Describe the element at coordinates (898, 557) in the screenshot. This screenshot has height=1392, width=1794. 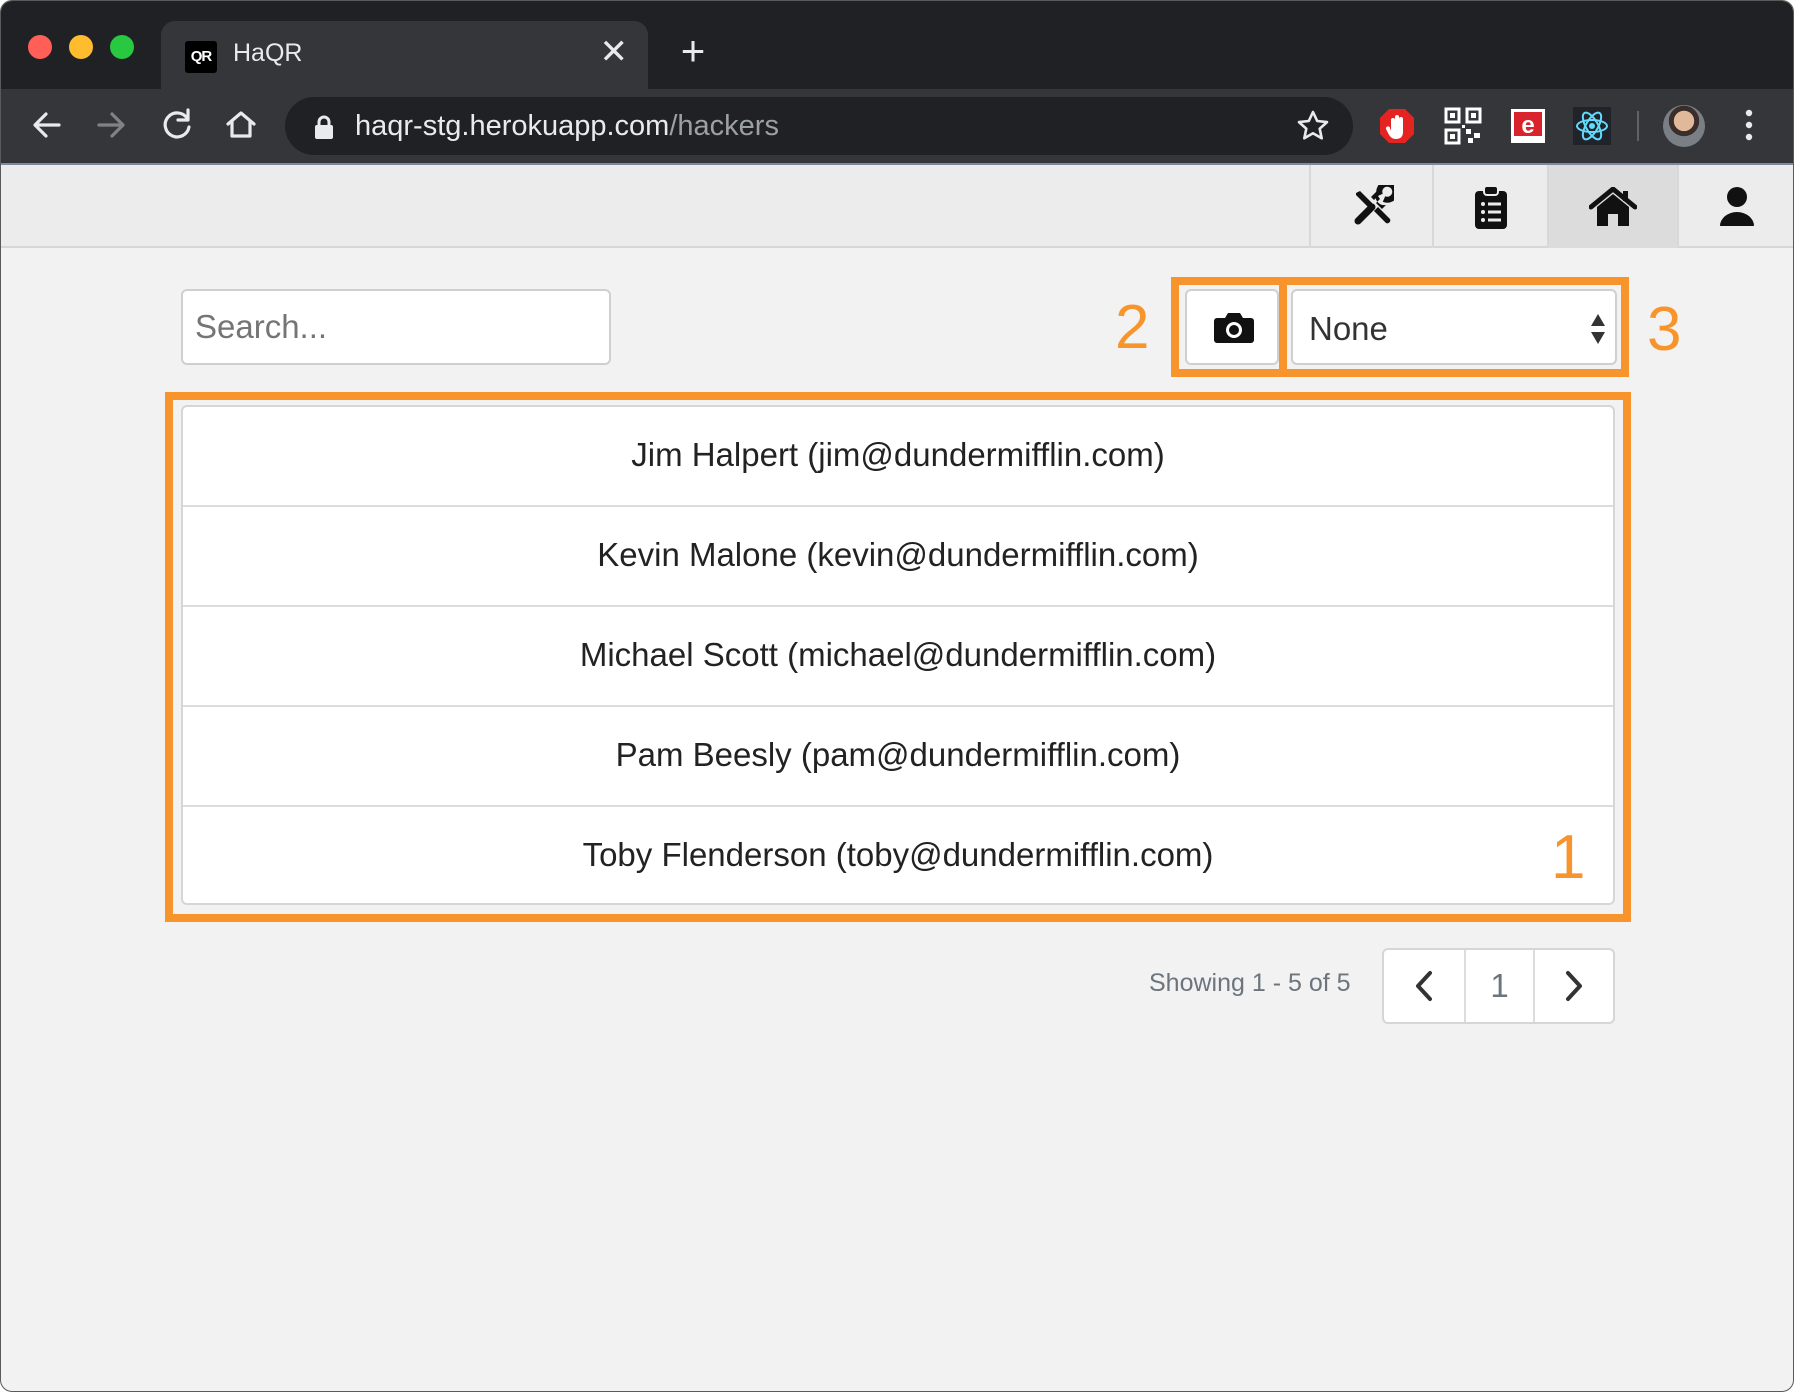
I see `list-item: Kevin Malone (kevin@dundermifflin.com)` at that location.